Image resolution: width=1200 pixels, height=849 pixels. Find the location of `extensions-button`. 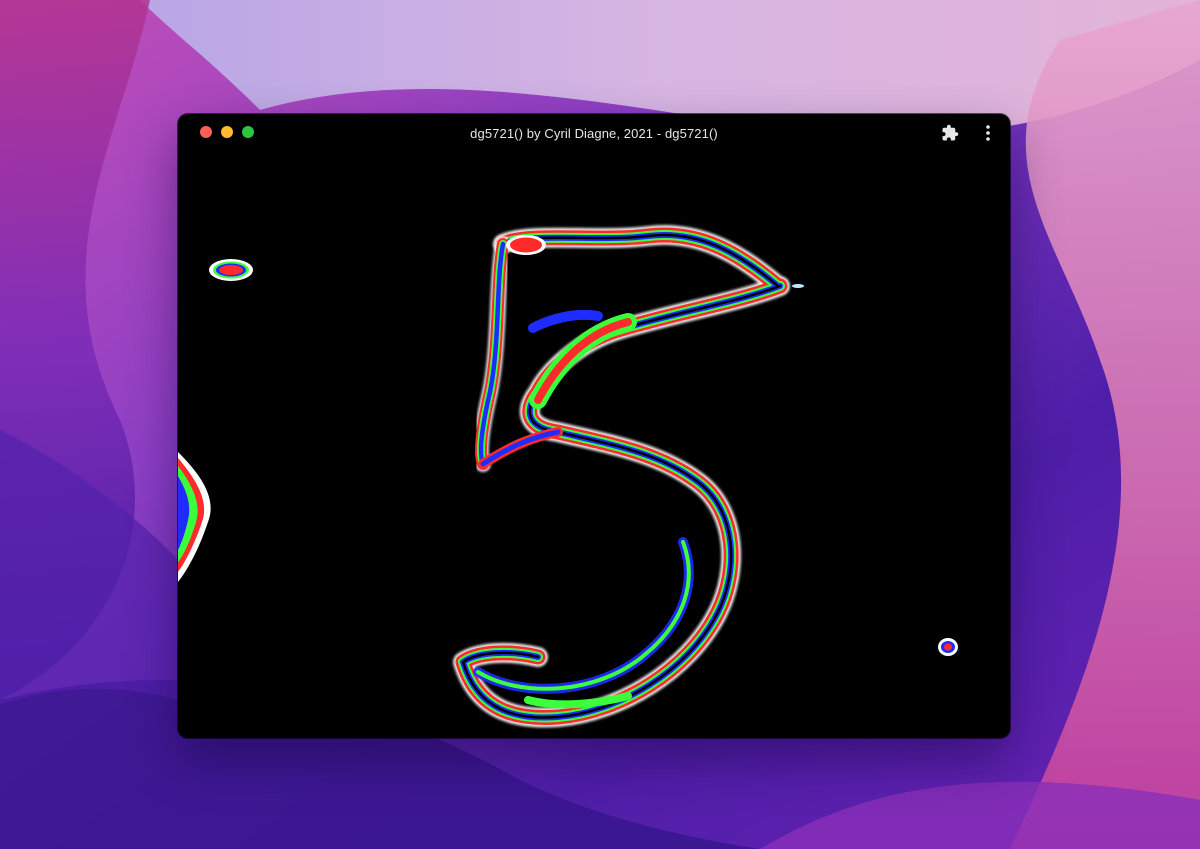

extensions-button is located at coordinates (950, 133).